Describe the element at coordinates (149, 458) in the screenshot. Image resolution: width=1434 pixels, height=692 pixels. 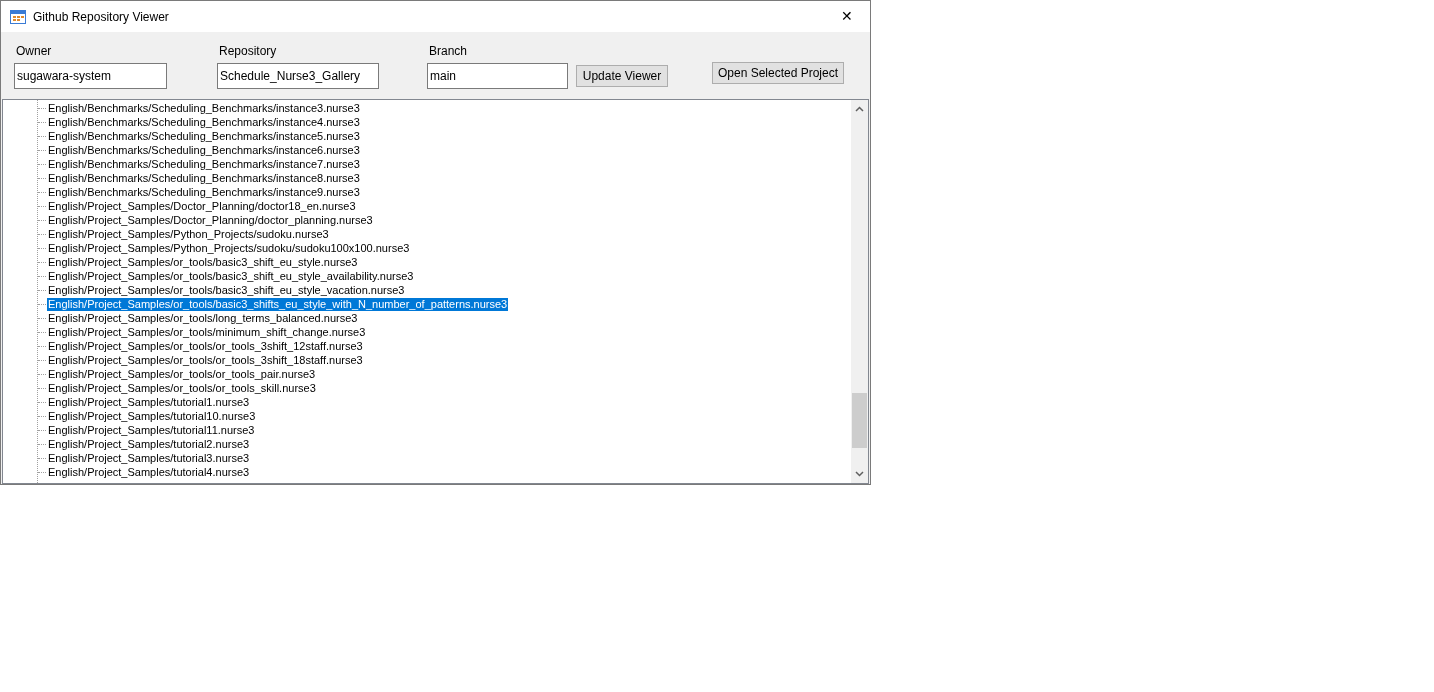
I see `tree-item: English/Project_Samples/tutorial3.nurse3` at that location.